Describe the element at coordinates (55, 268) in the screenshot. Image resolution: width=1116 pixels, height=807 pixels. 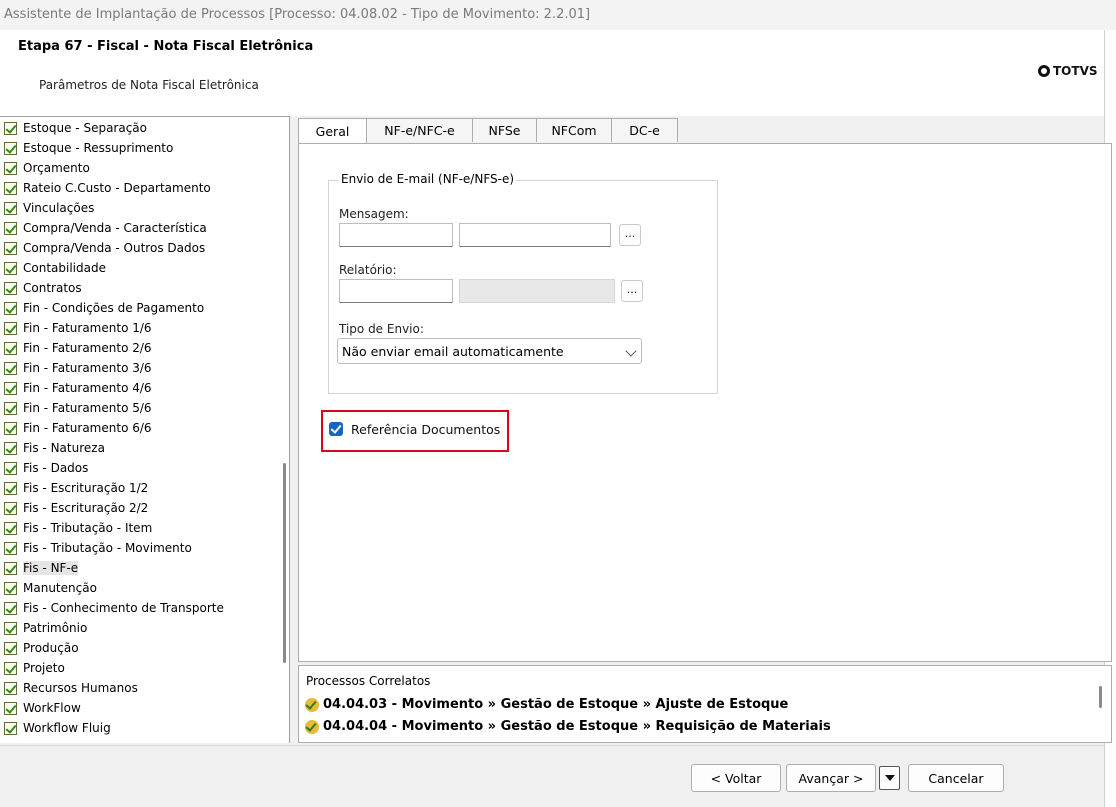
I see `tree-item: Contabilidade` at that location.